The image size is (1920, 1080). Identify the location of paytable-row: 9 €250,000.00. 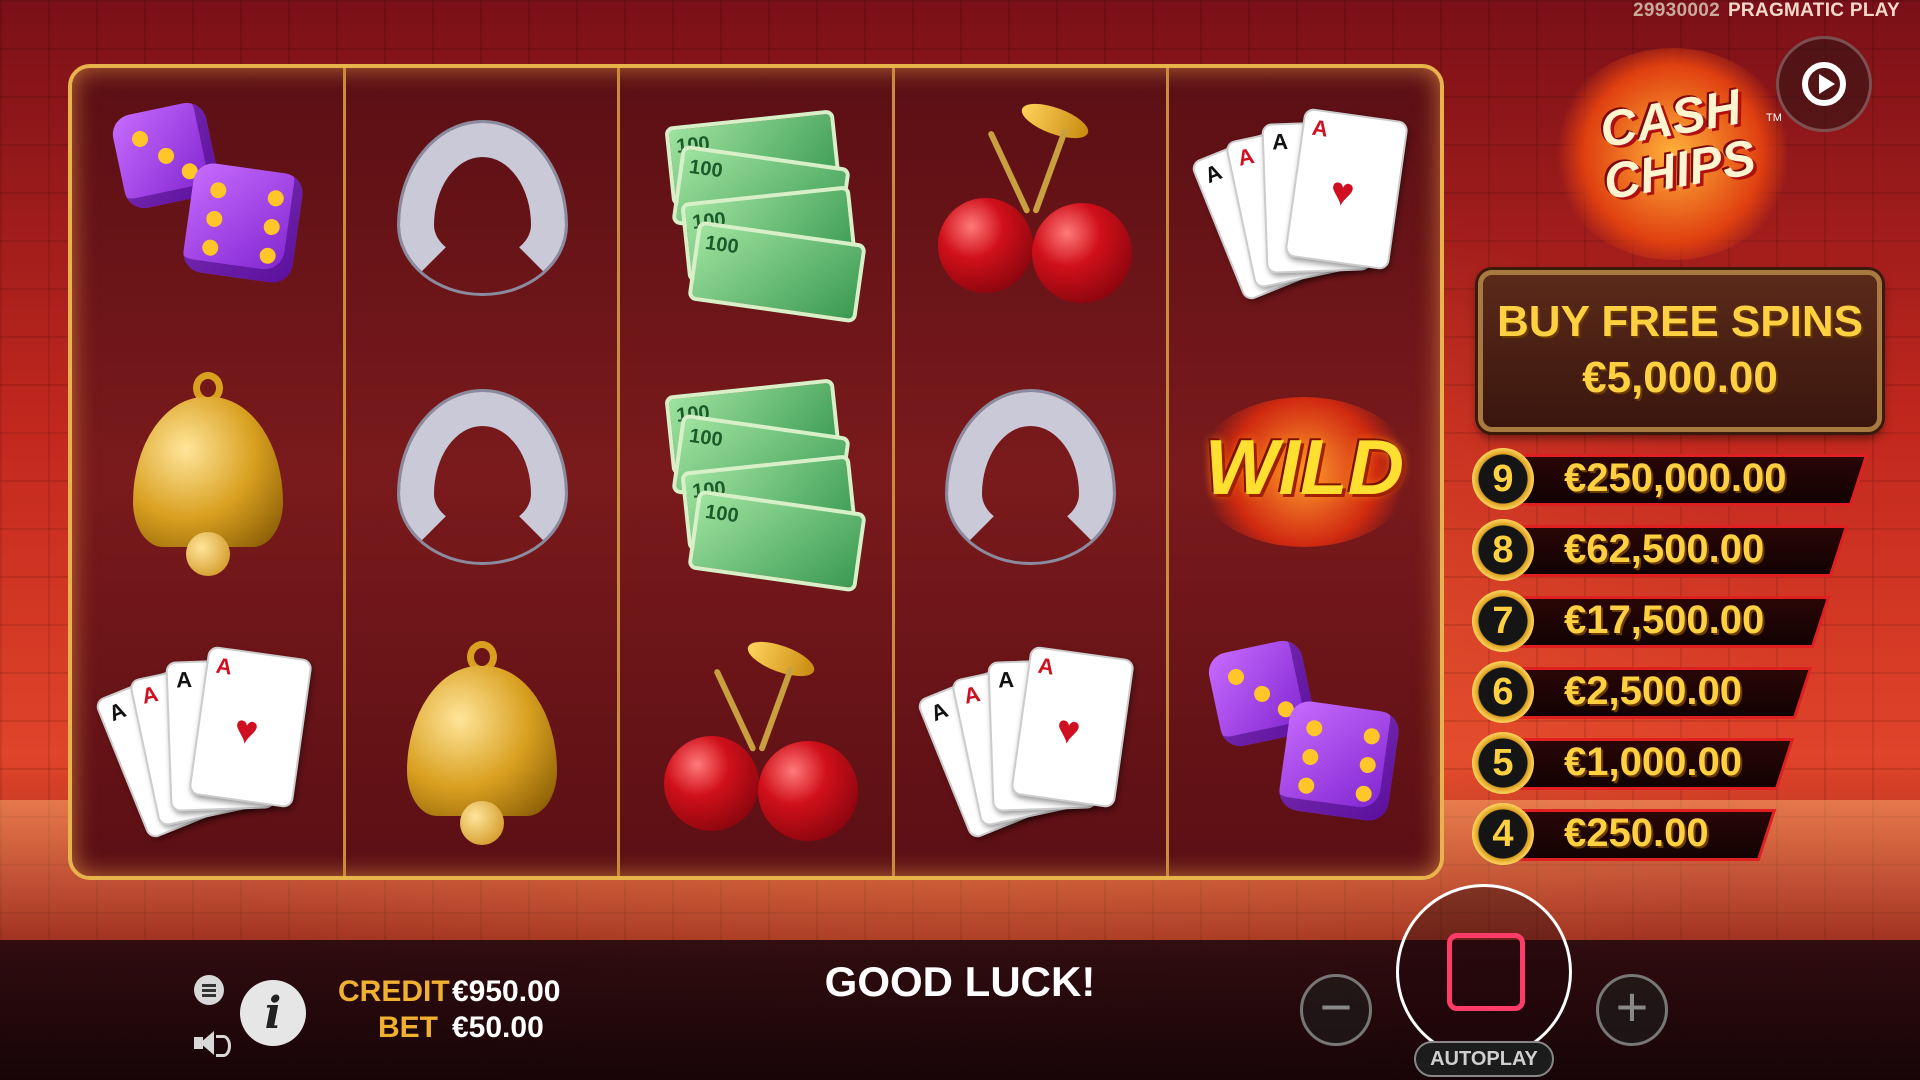
(1682, 479).